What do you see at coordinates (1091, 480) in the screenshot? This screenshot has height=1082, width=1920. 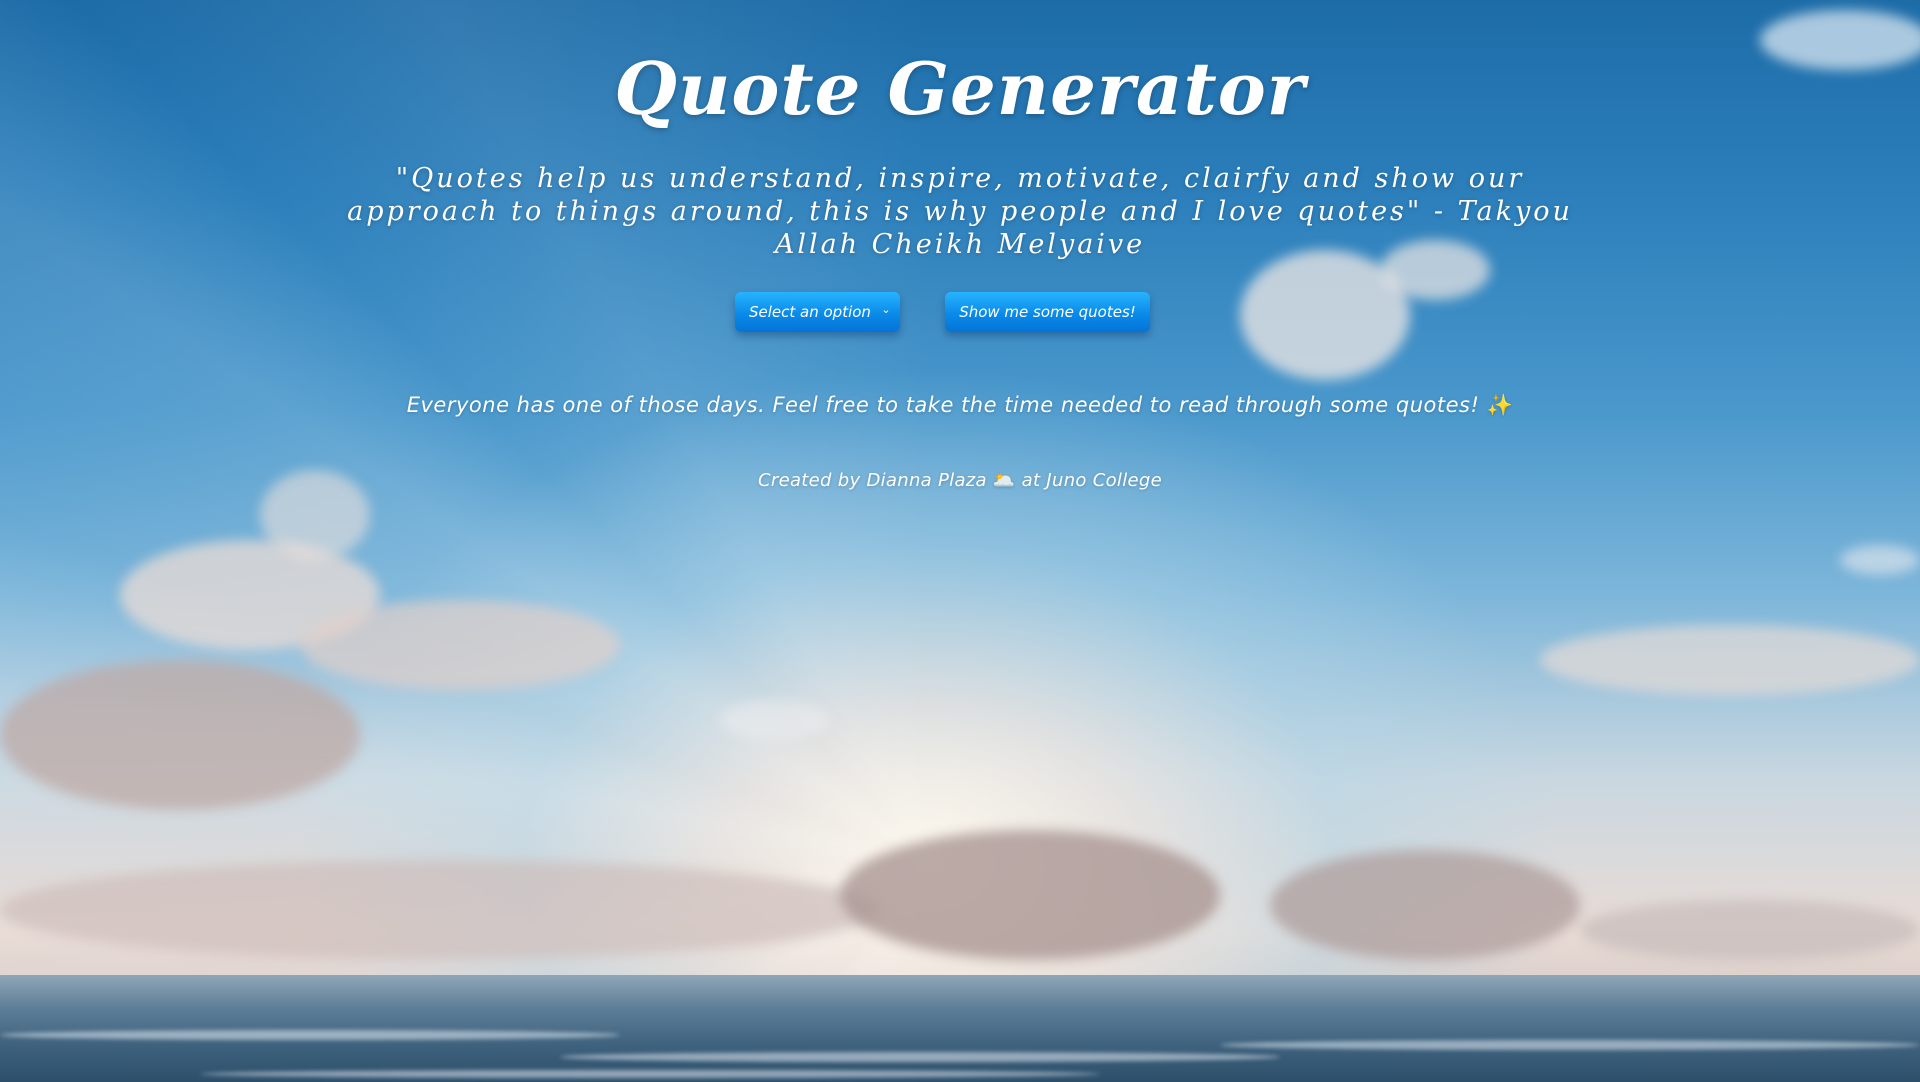 I see `credit-suffix: at Juno College` at bounding box center [1091, 480].